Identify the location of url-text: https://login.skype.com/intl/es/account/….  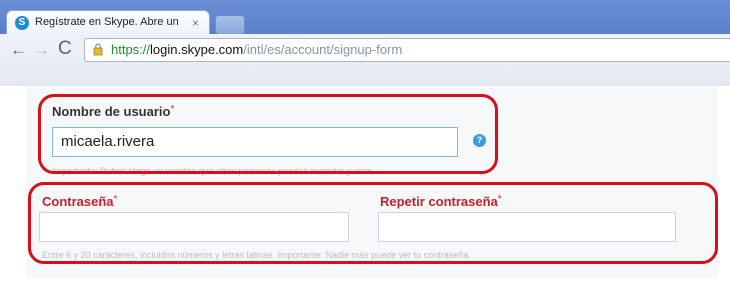
(256, 49).